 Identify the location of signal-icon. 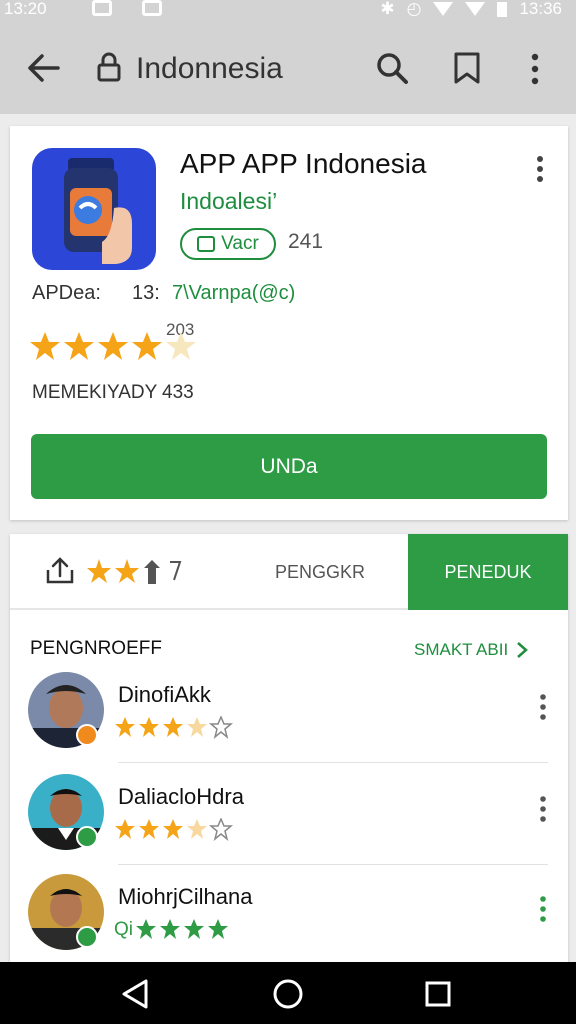
(475, 9).